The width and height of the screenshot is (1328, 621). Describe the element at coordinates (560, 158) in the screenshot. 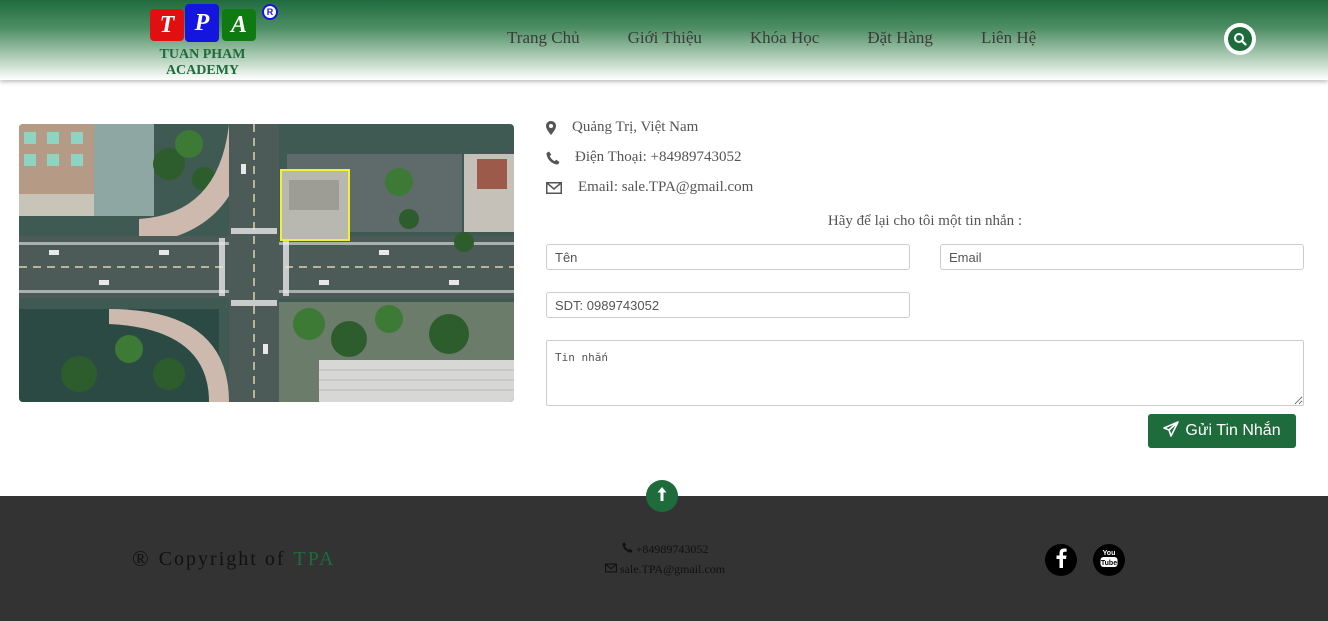

I see `phone-icon` at that location.